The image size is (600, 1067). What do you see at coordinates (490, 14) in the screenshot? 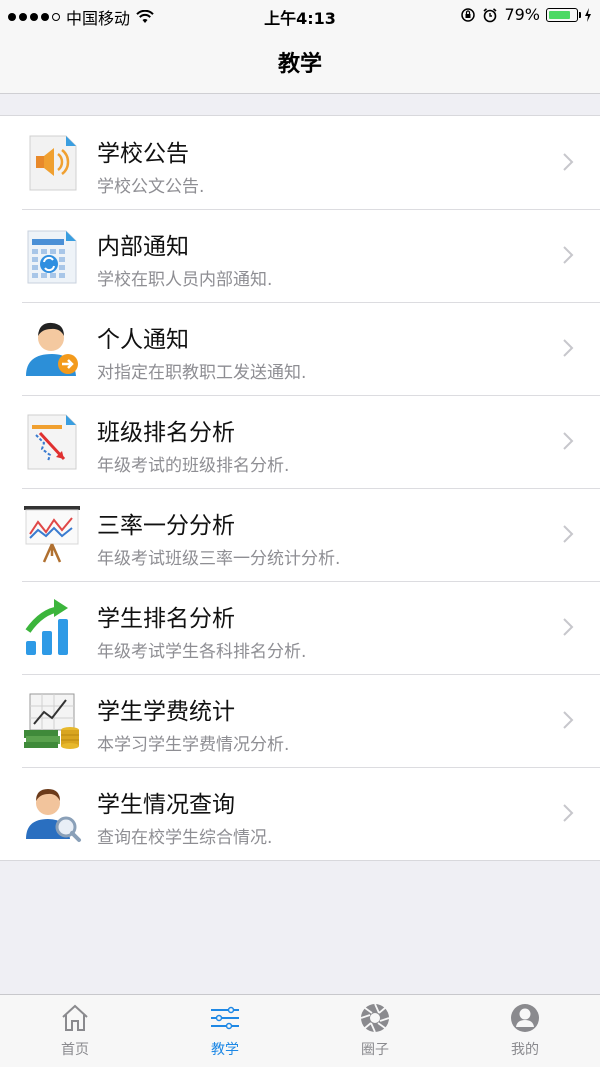
I see `alarm-icon` at bounding box center [490, 14].